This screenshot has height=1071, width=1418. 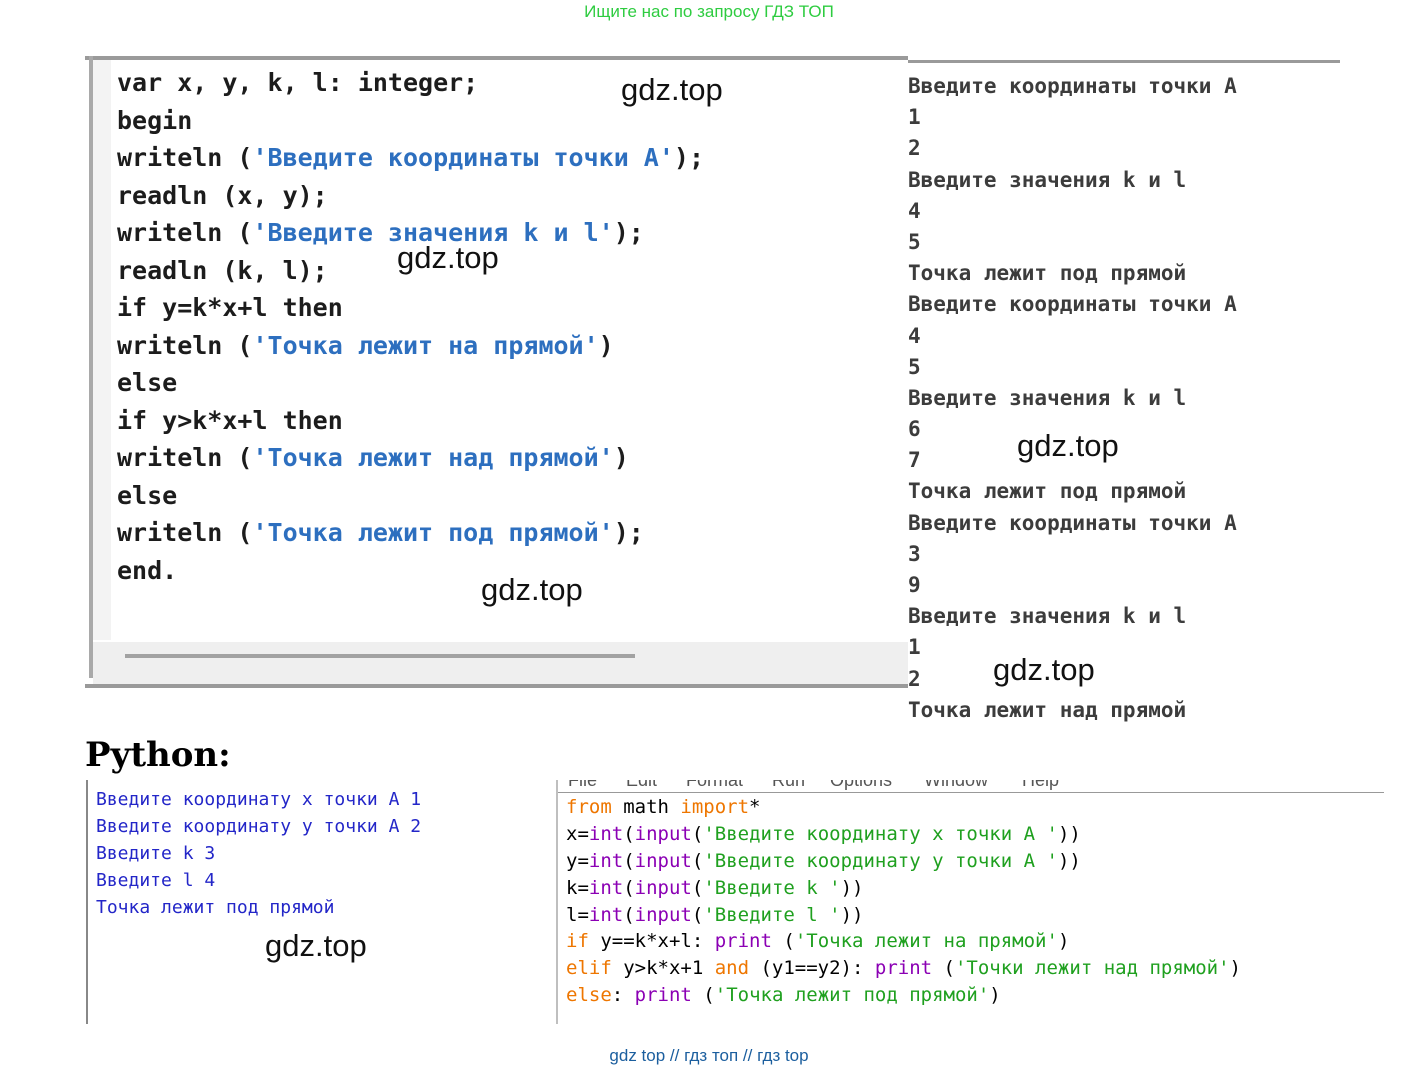 I want to click on code-line: writeln ('Точка лежит над прямой'), so click(x=373, y=457).